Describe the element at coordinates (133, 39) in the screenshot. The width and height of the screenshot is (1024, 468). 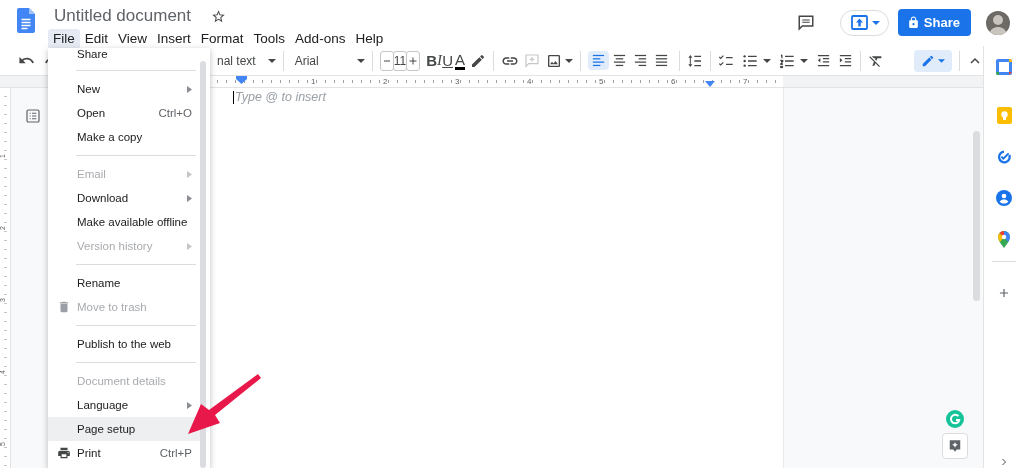
I see `menu-item: View` at that location.